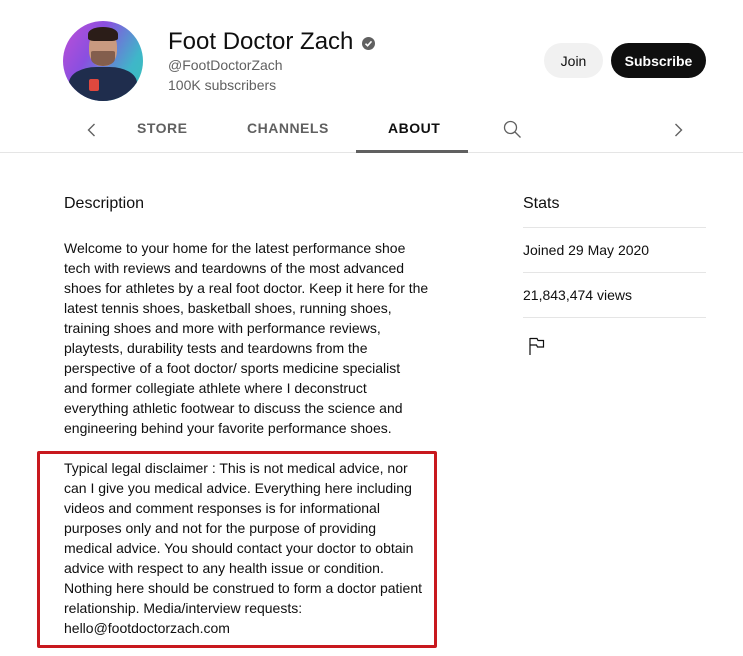 Image resolution: width=743 pixels, height=656 pixels. What do you see at coordinates (222, 85) in the screenshot?
I see `subscriber-count: 100K subscribers` at bounding box center [222, 85].